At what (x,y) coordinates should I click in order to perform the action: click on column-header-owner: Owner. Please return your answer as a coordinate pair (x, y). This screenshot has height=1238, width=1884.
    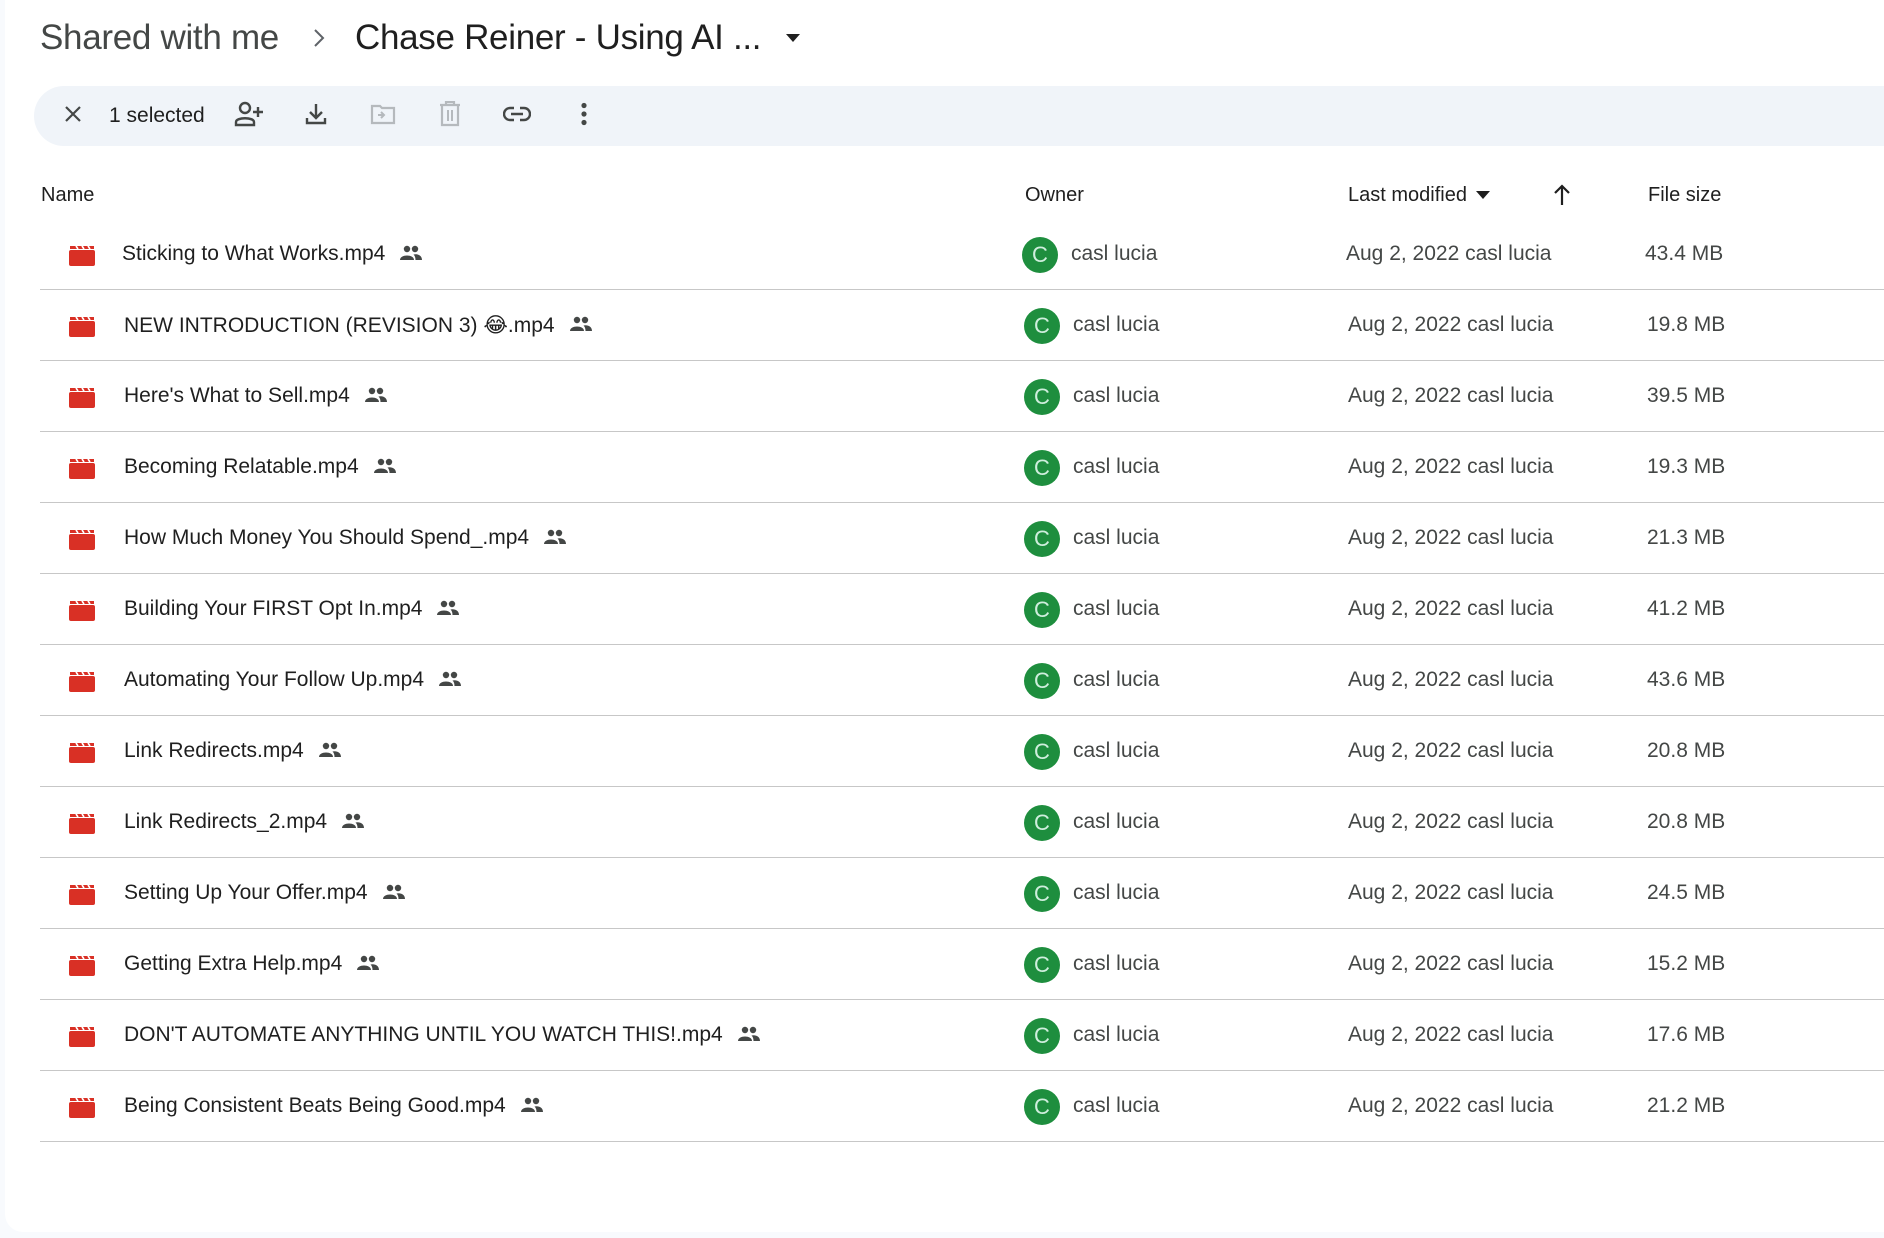
    Looking at the image, I should click on (1054, 195).